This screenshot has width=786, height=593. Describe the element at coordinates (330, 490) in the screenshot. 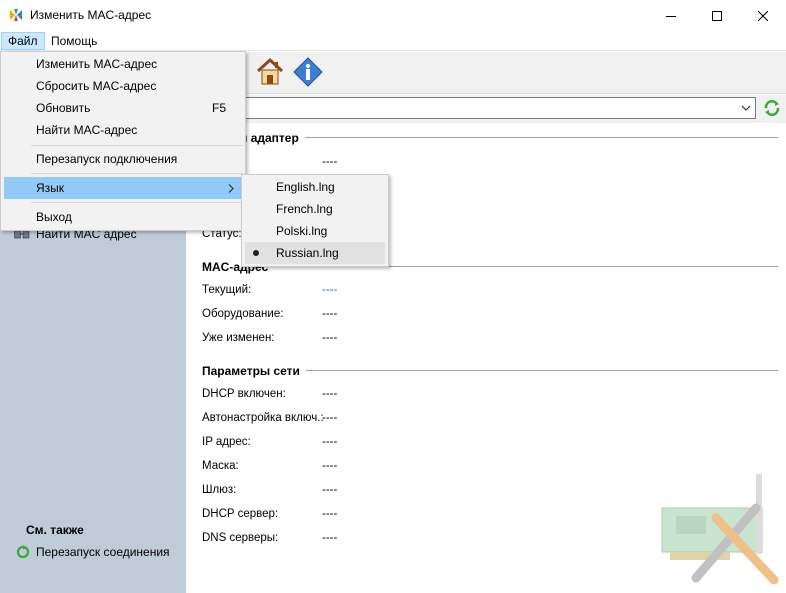

I see `gateway-value: ----` at that location.